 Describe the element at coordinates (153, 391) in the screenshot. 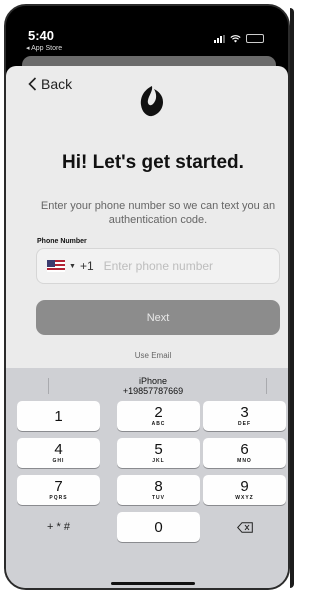

I see `suggestion-number: +19857787669` at that location.